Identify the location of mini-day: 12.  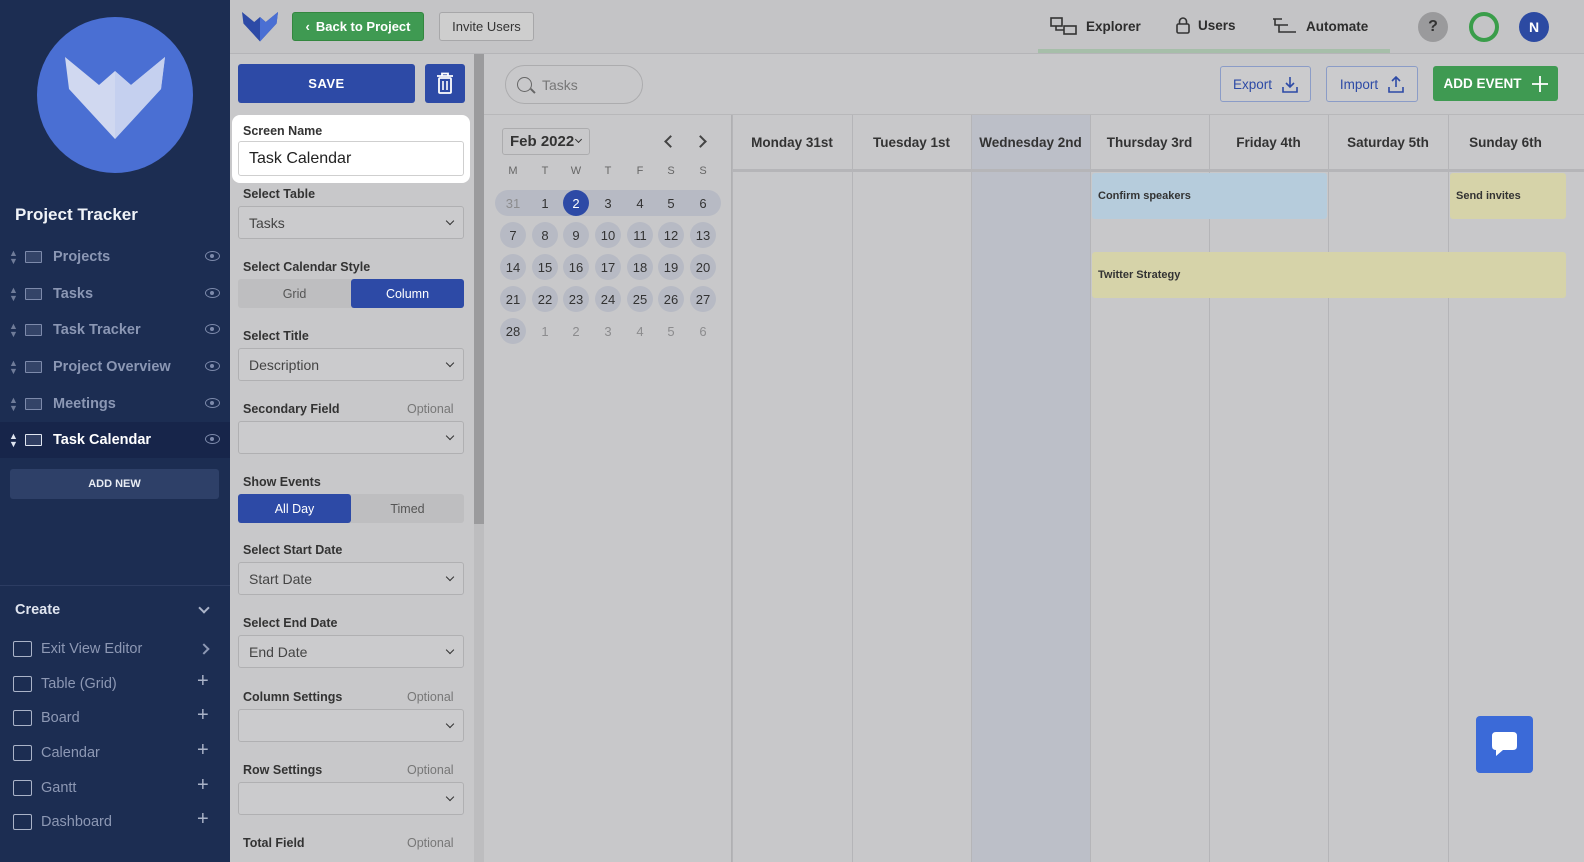
(671, 235).